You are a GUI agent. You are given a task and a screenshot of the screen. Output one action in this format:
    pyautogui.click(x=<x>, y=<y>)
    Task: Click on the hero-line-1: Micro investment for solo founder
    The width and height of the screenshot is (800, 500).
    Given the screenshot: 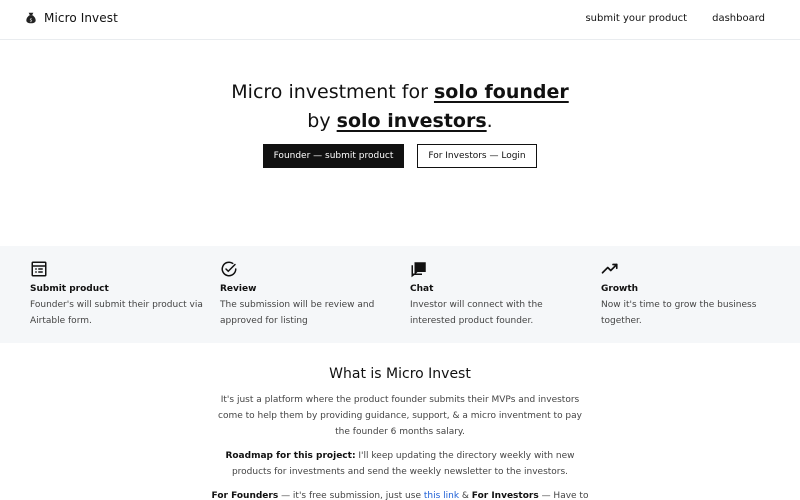 What is the action you would take?
    pyautogui.click(x=400, y=92)
    